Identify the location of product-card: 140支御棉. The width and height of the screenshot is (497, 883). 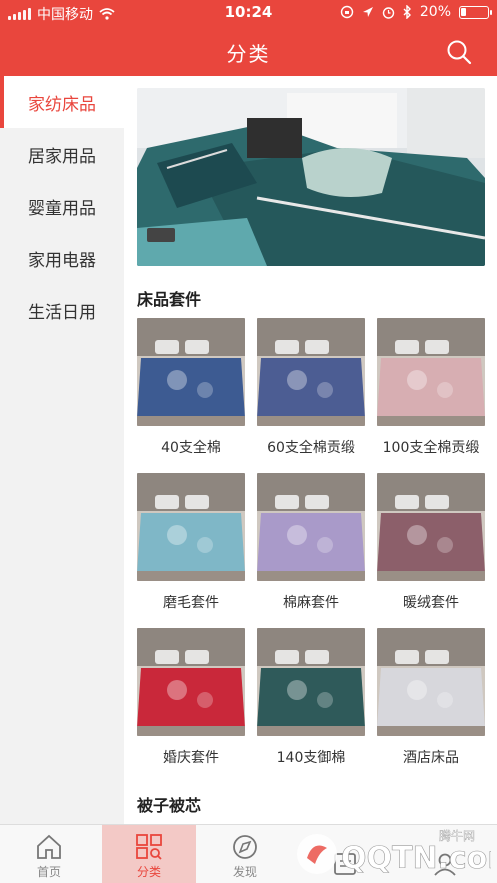
(311, 697).